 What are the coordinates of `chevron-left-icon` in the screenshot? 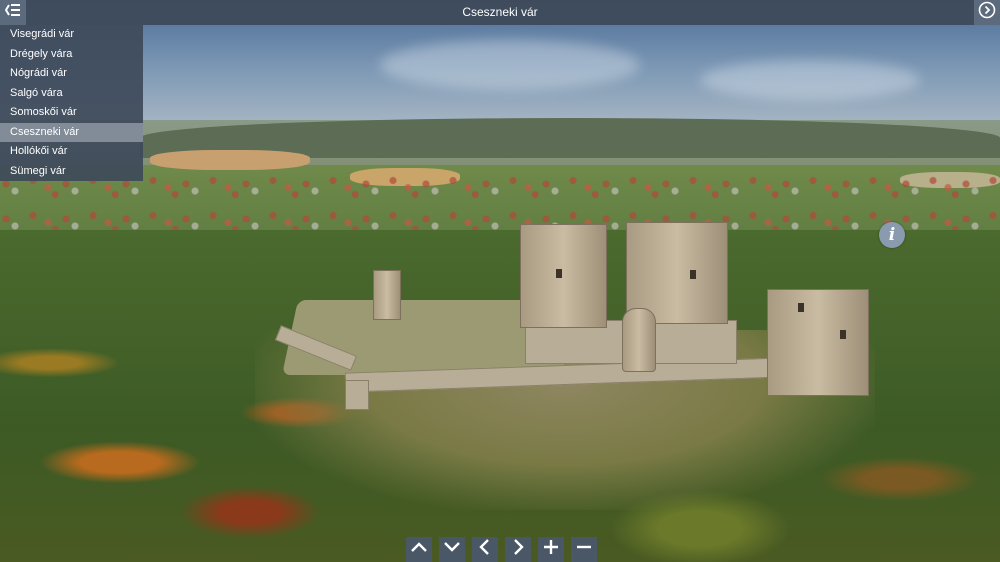 It's located at (485, 549).